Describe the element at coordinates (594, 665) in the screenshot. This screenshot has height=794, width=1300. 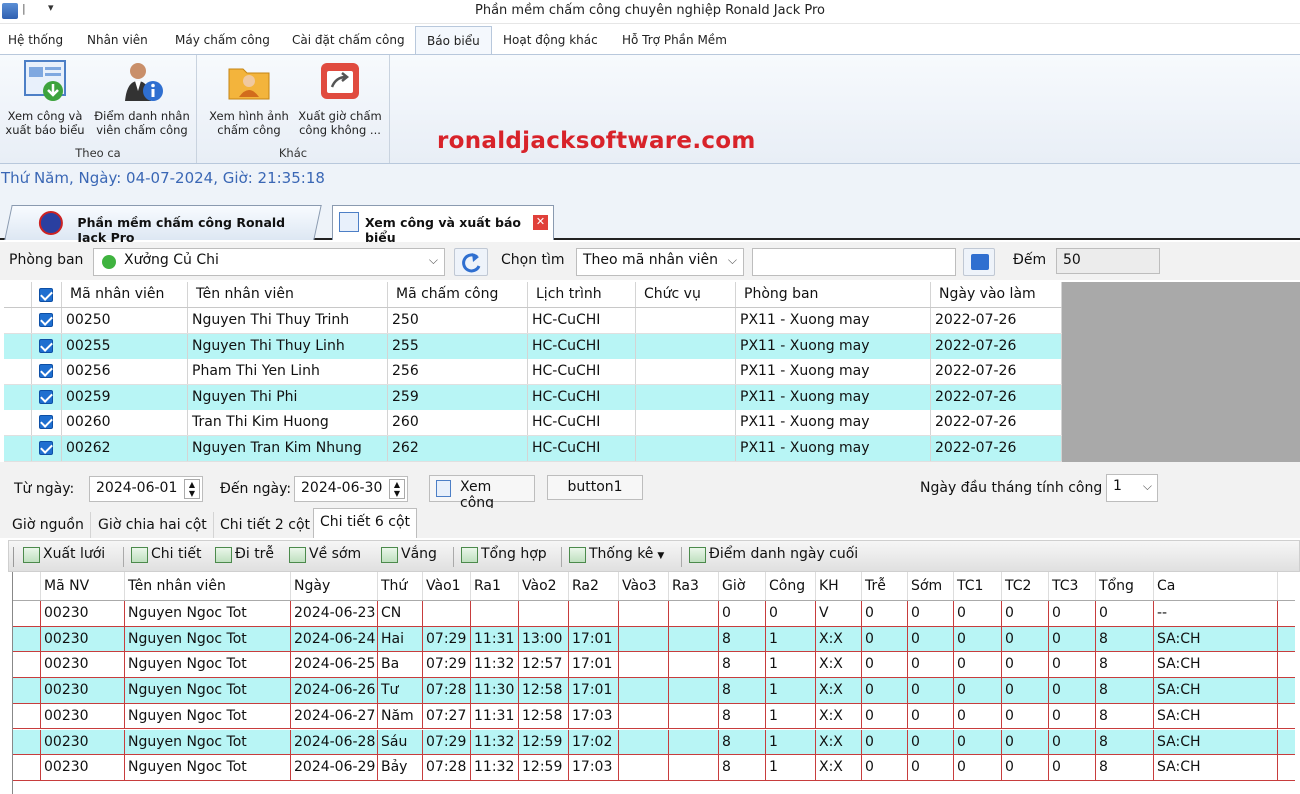
I see `cell-out2: 17:01` at that location.